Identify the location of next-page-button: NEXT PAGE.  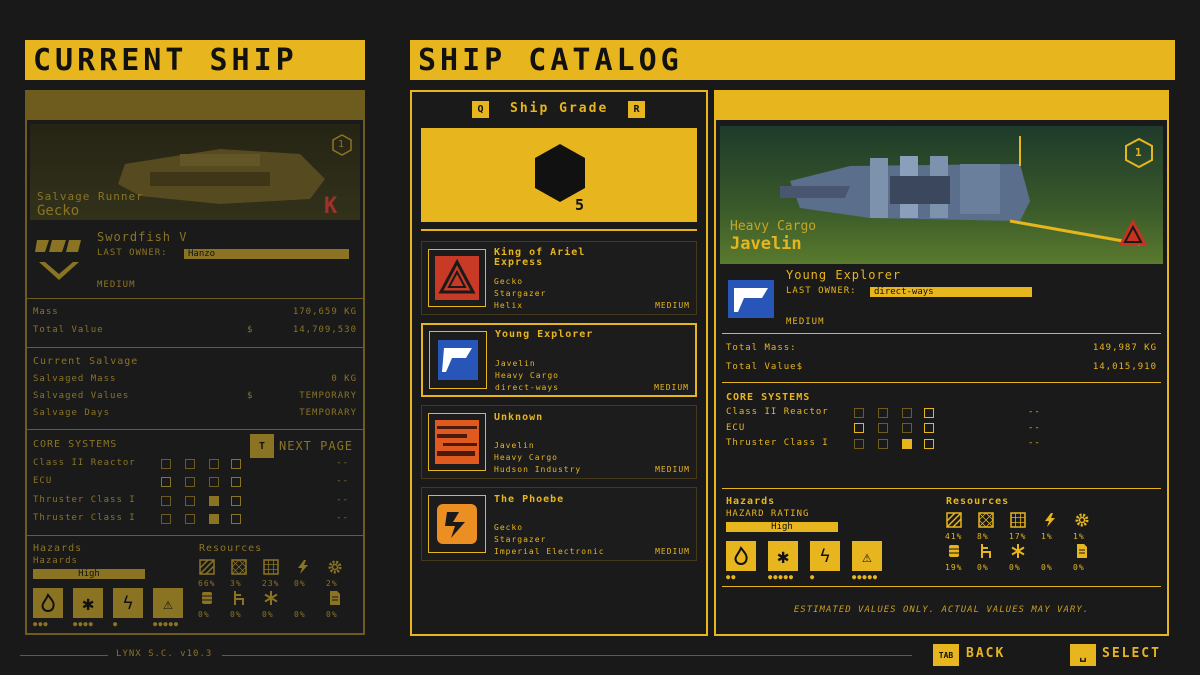
(316, 446).